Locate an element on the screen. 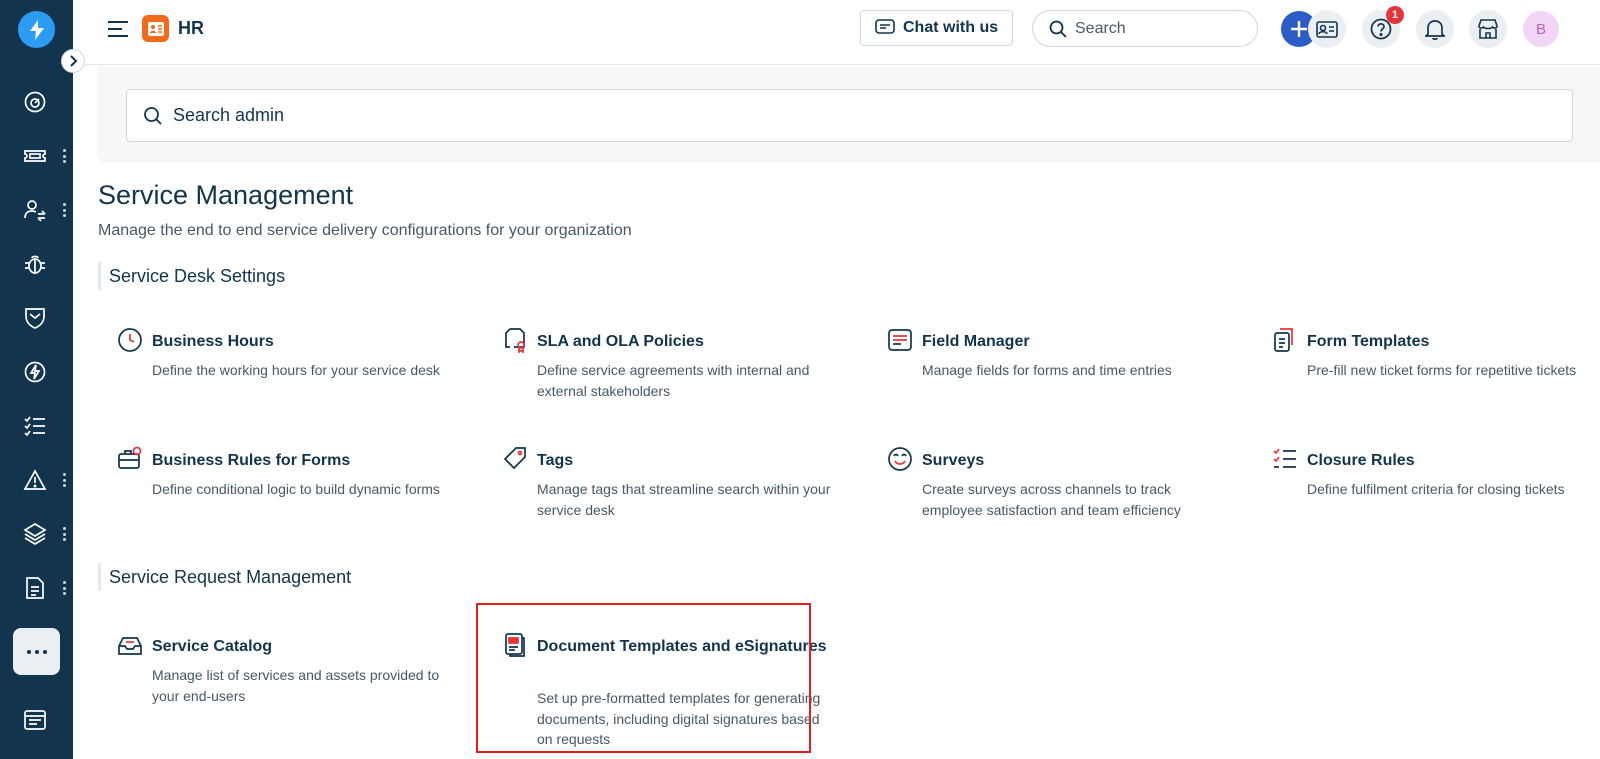 This screenshot has height=759, width=1600. sidebar-expand-button is located at coordinates (73, 61).